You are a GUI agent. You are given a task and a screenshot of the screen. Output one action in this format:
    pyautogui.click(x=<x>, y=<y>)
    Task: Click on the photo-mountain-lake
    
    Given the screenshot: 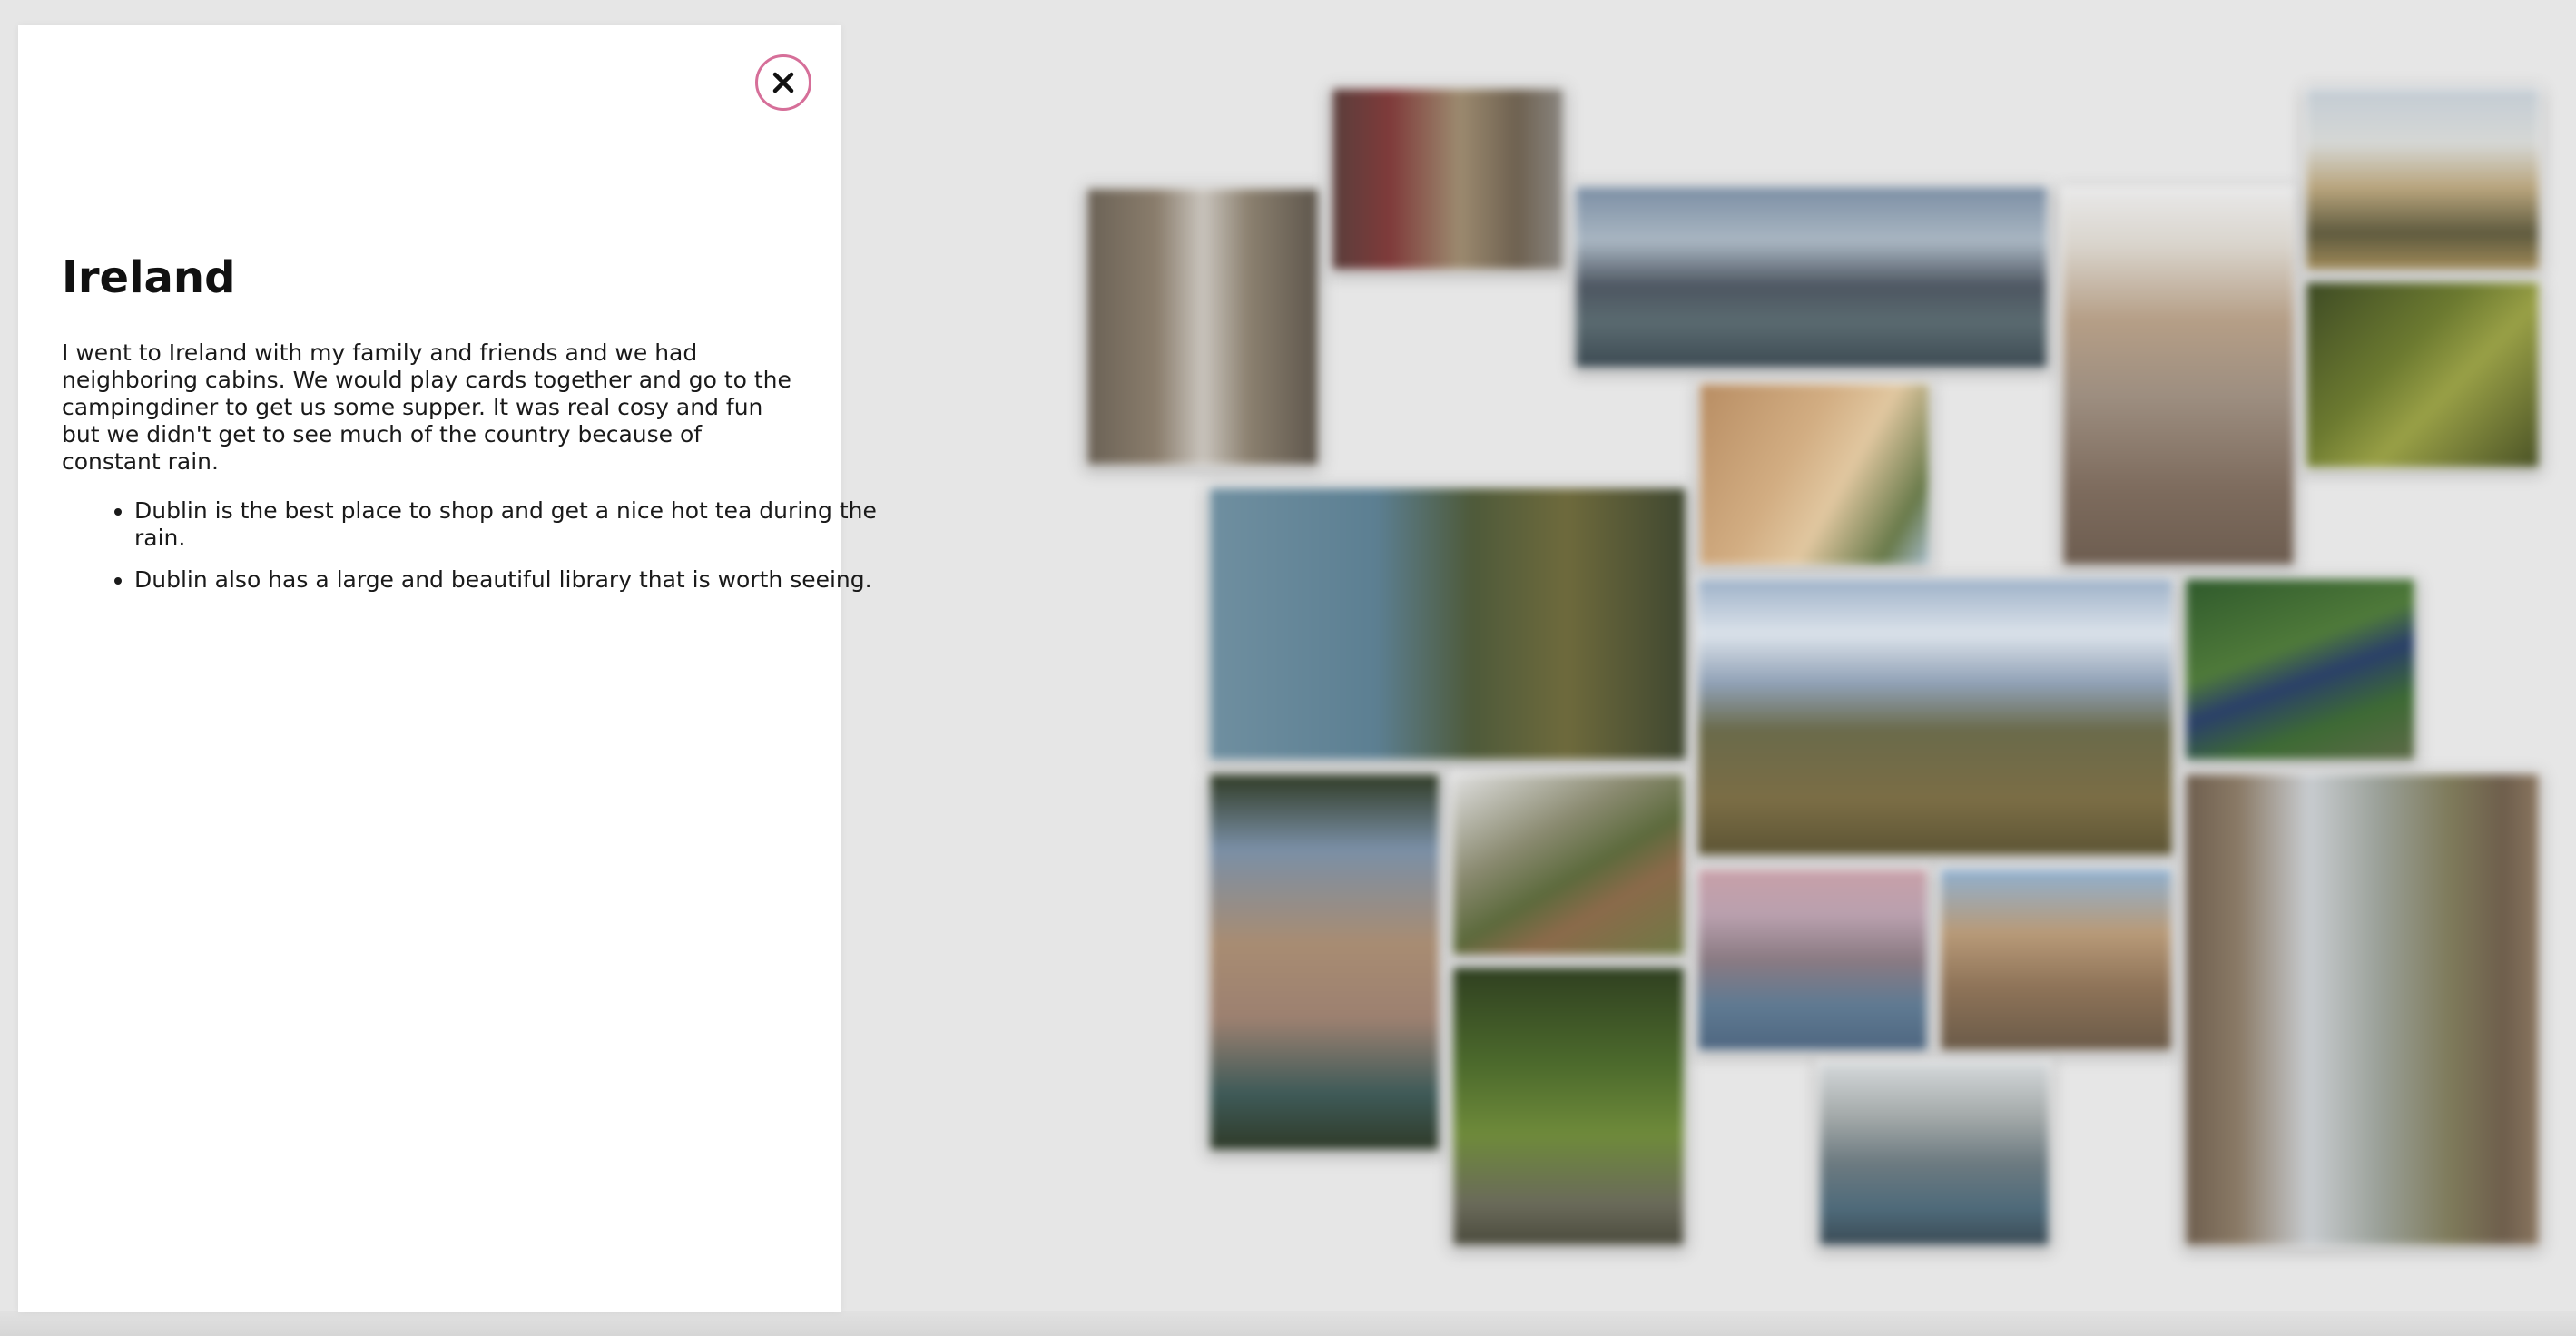 What is the action you would take?
    pyautogui.click(x=1811, y=277)
    